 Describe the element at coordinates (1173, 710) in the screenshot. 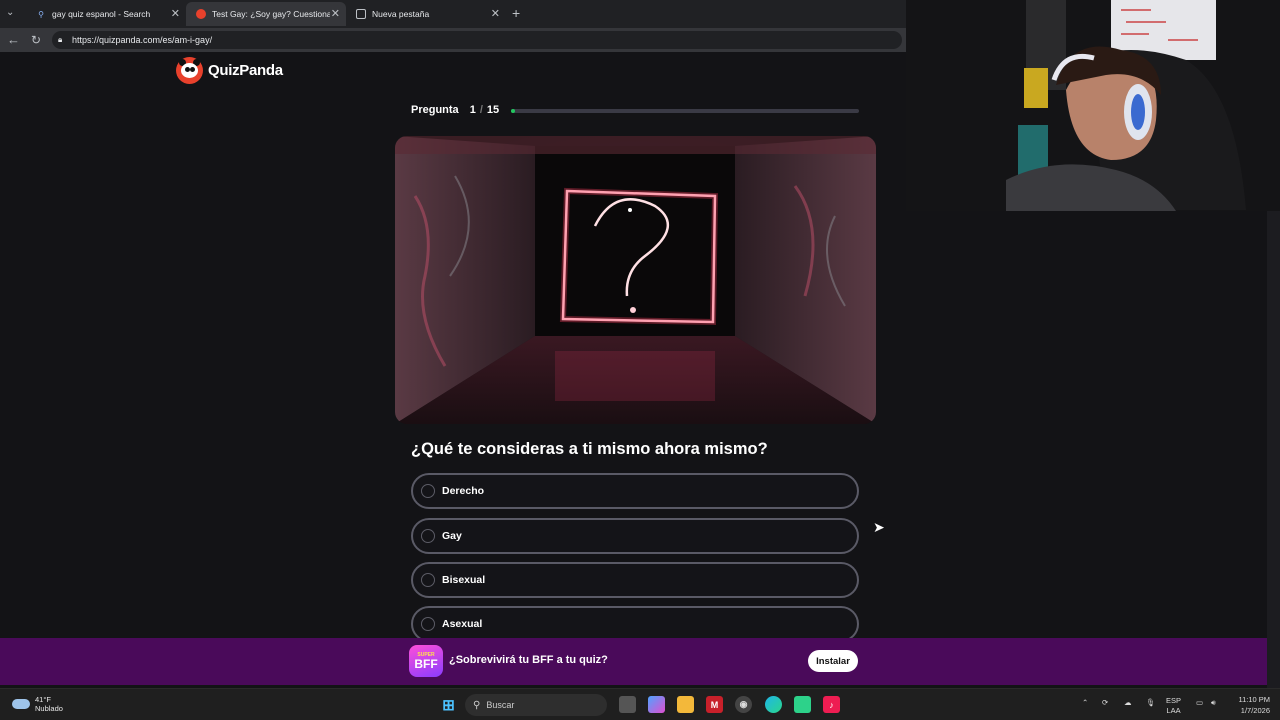

I see `keyboard-layout: LAA` at that location.